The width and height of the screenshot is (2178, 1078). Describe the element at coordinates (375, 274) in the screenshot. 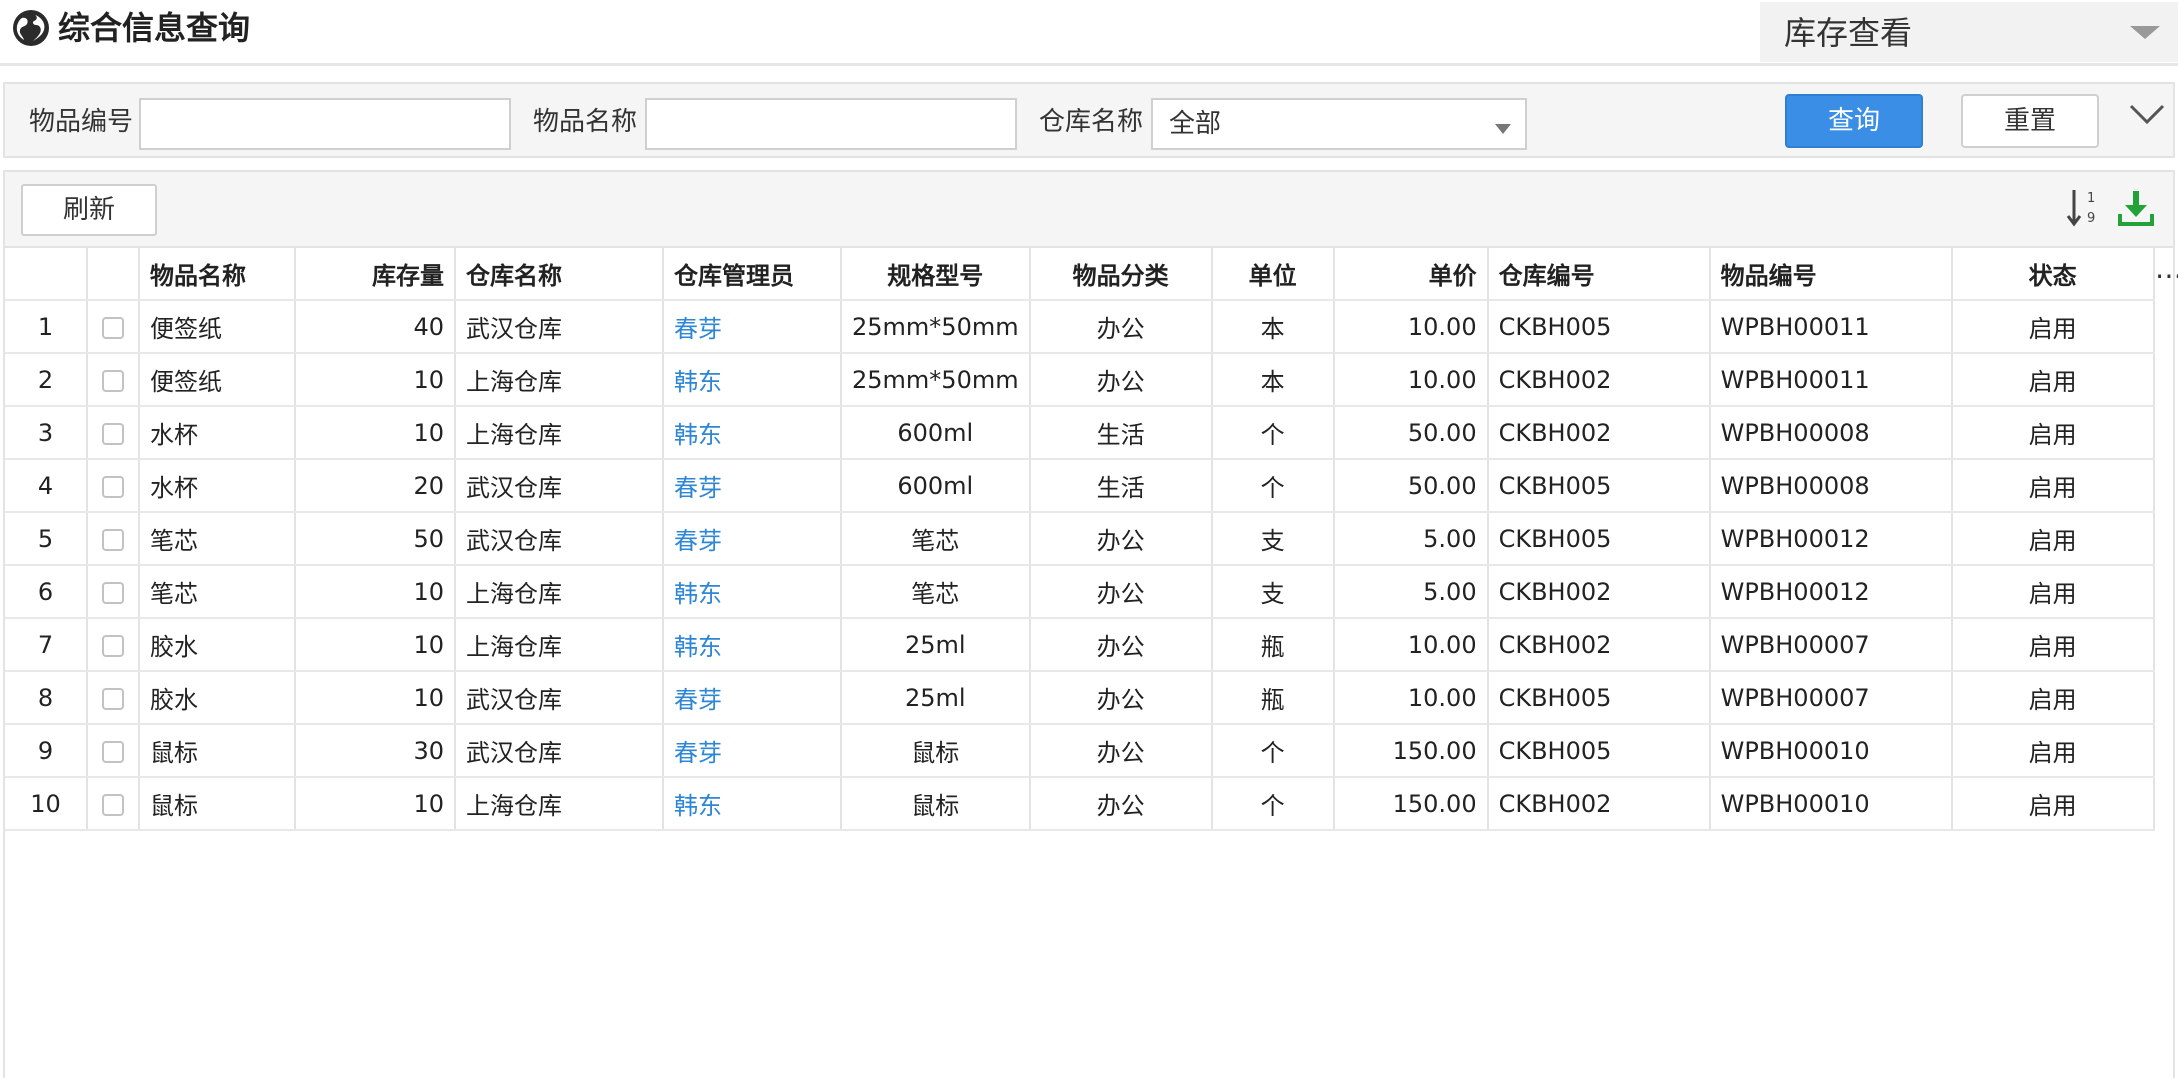

I see `header-stock-qty: 库存量` at that location.